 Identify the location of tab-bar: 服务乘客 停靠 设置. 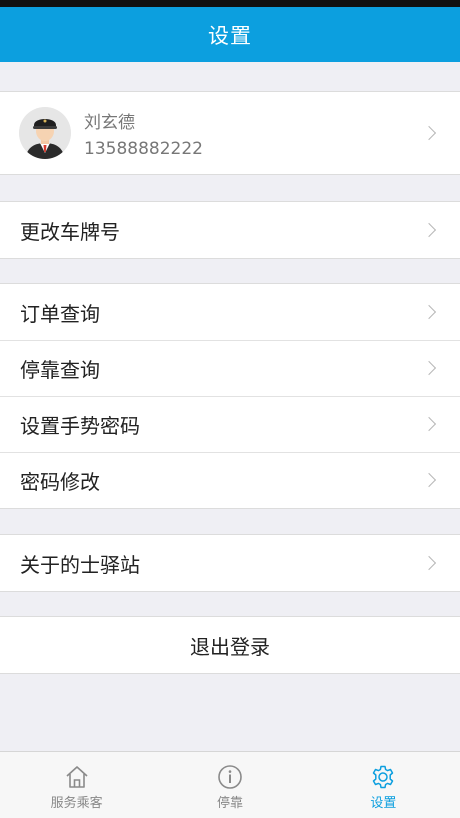
(230, 784).